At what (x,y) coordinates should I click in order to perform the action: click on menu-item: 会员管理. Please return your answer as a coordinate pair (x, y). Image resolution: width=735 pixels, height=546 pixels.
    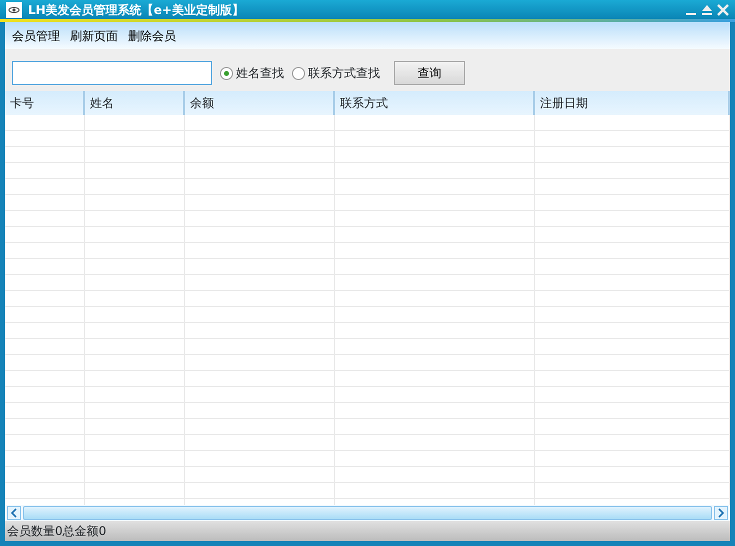
    Looking at the image, I should click on (36, 35).